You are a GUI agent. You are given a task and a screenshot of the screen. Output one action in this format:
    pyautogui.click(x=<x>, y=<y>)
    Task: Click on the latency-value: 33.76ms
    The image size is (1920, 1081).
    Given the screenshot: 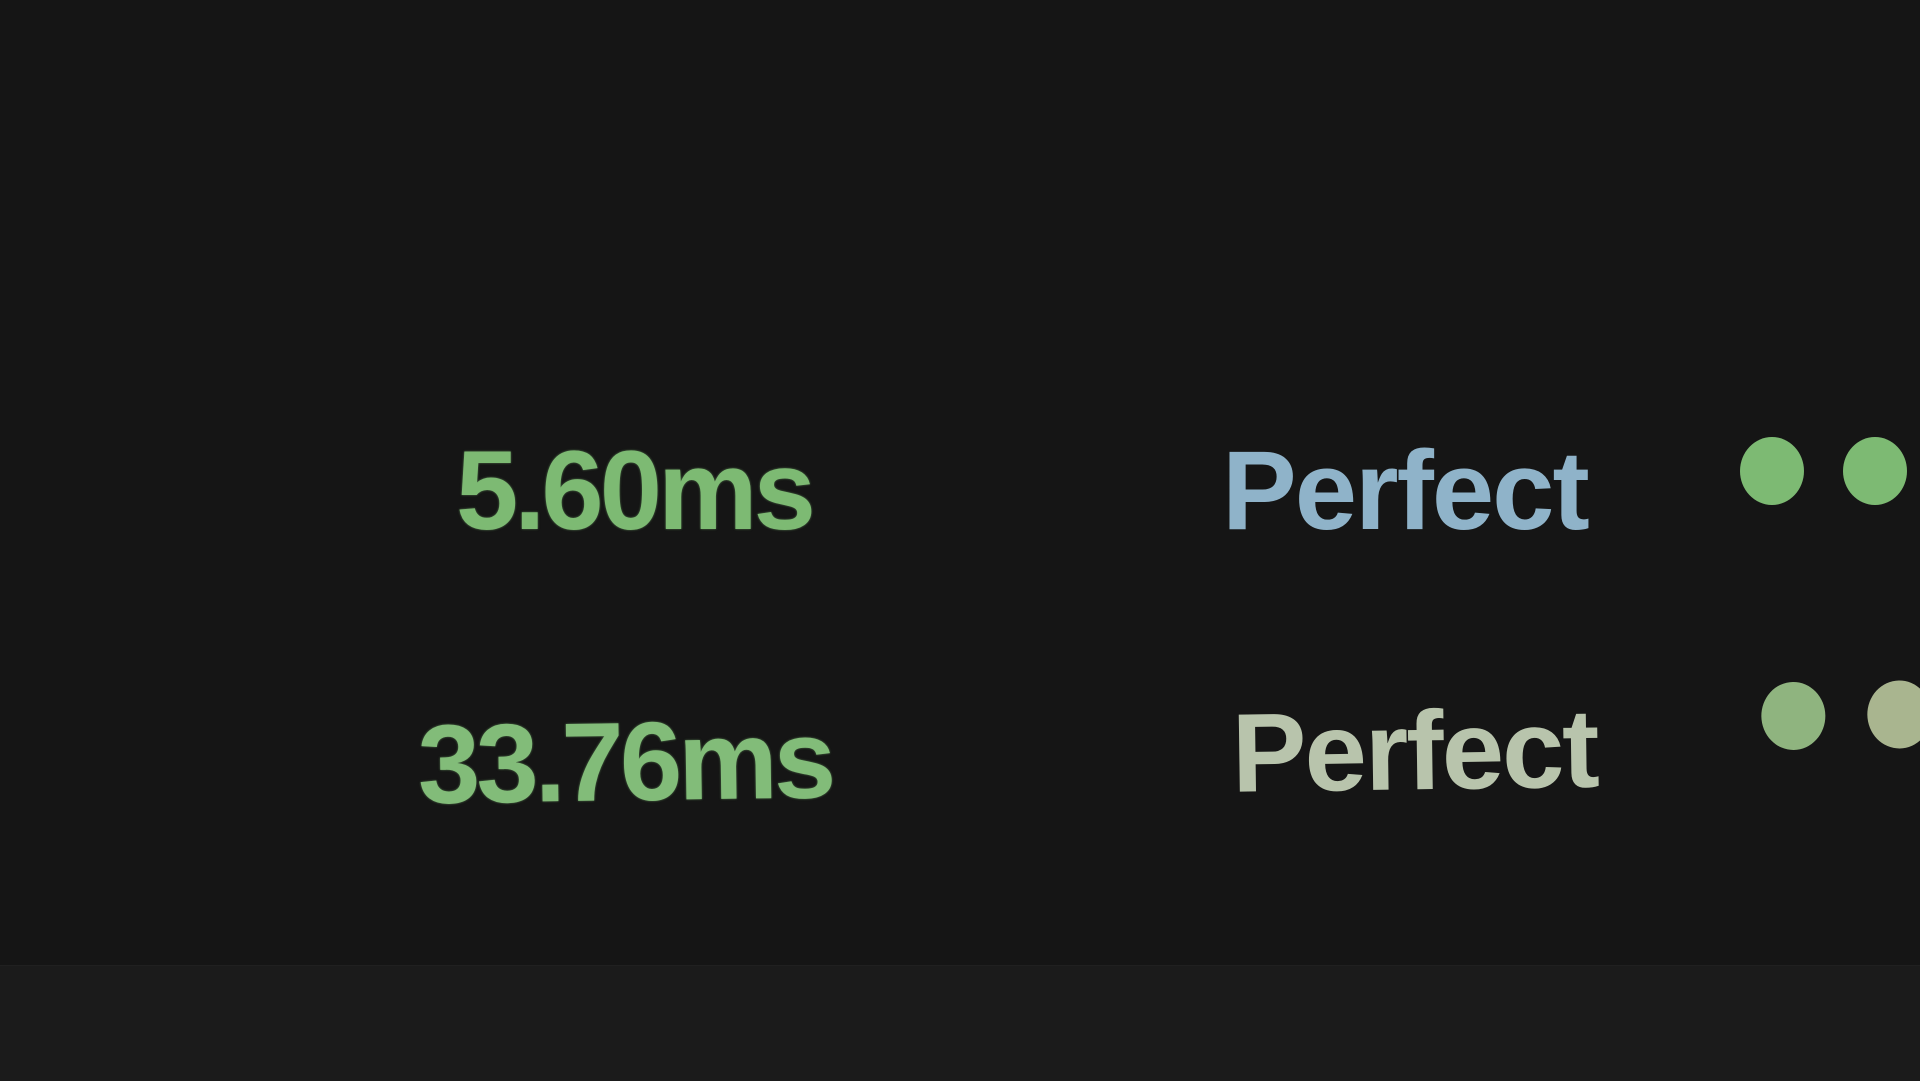 What is the action you would take?
    pyautogui.click(x=625, y=762)
    